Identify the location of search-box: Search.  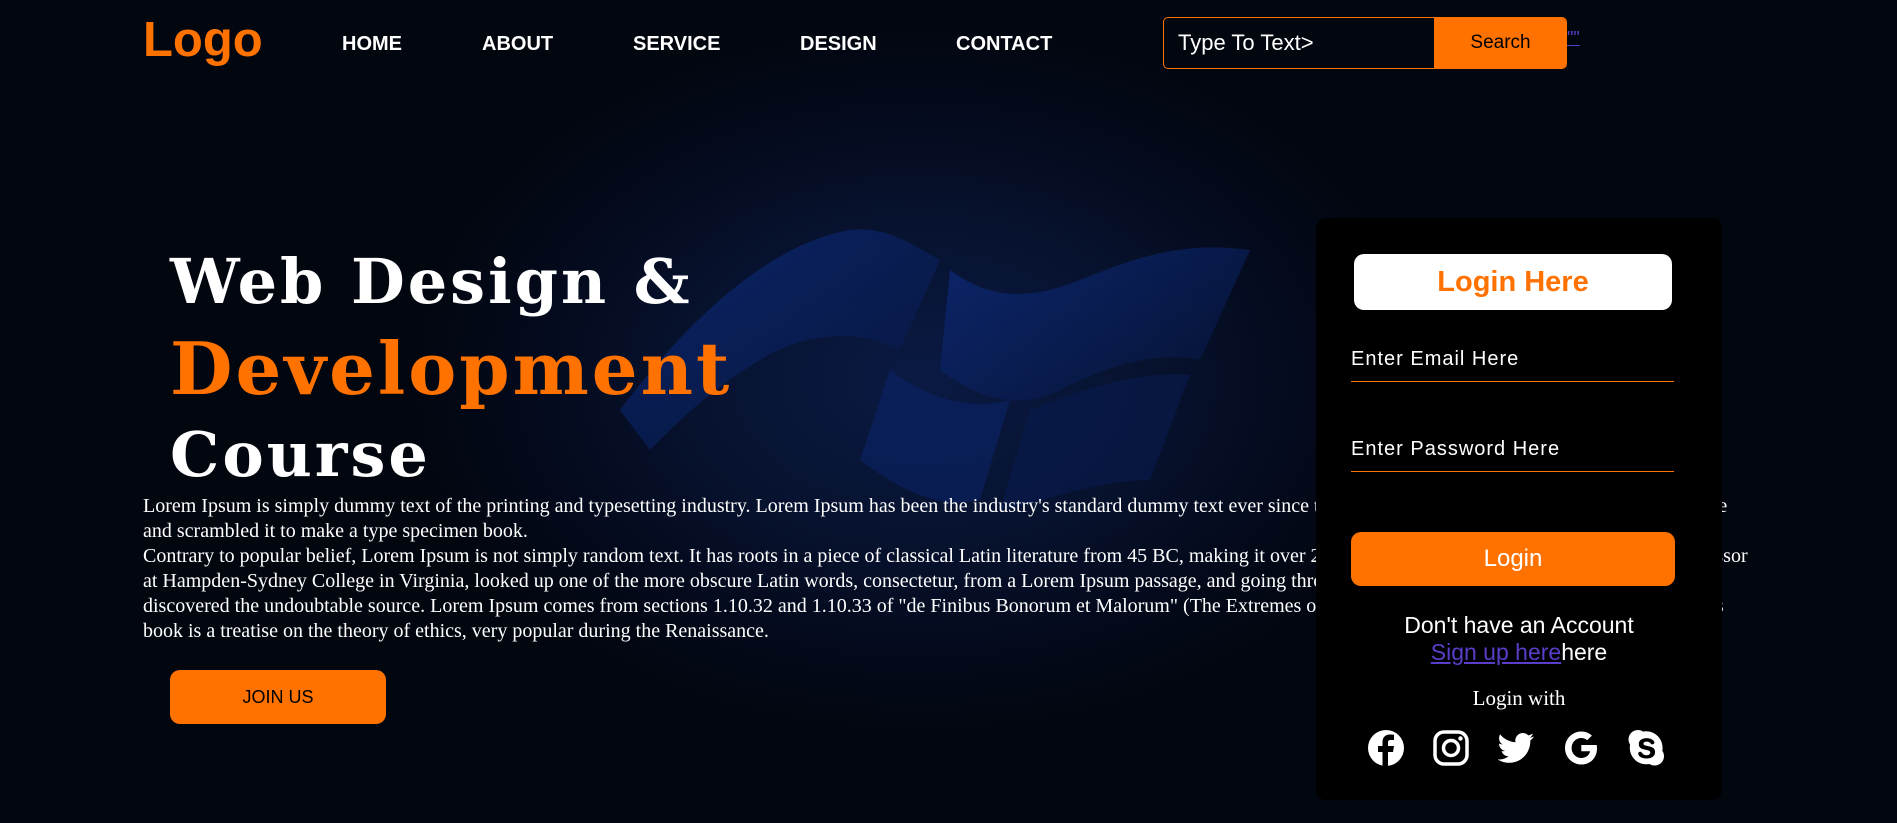
(1365, 43).